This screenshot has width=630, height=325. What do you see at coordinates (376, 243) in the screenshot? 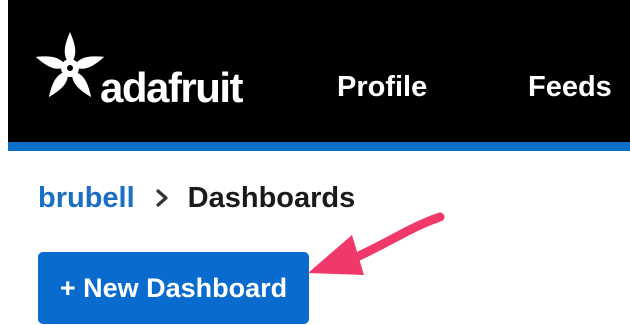
I see `pointer-arrow-icon` at bounding box center [376, 243].